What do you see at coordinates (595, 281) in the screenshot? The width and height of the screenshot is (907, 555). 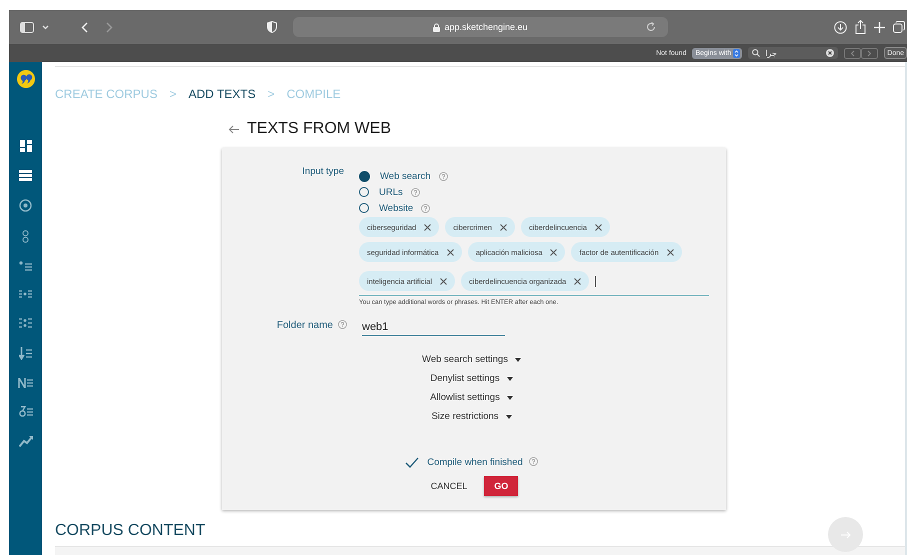 I see `text-cursor` at bounding box center [595, 281].